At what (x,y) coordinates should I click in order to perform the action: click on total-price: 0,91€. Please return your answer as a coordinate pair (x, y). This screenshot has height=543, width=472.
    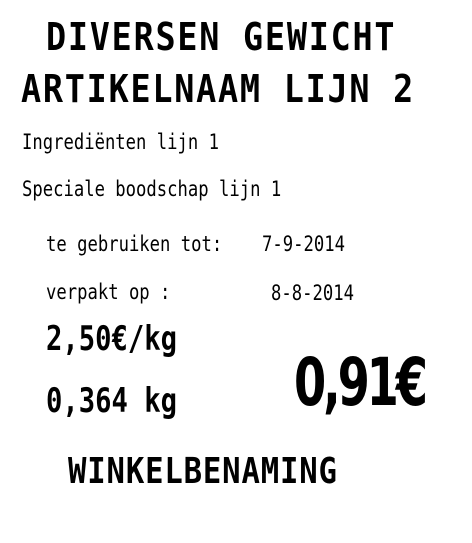
    Looking at the image, I should click on (361, 382).